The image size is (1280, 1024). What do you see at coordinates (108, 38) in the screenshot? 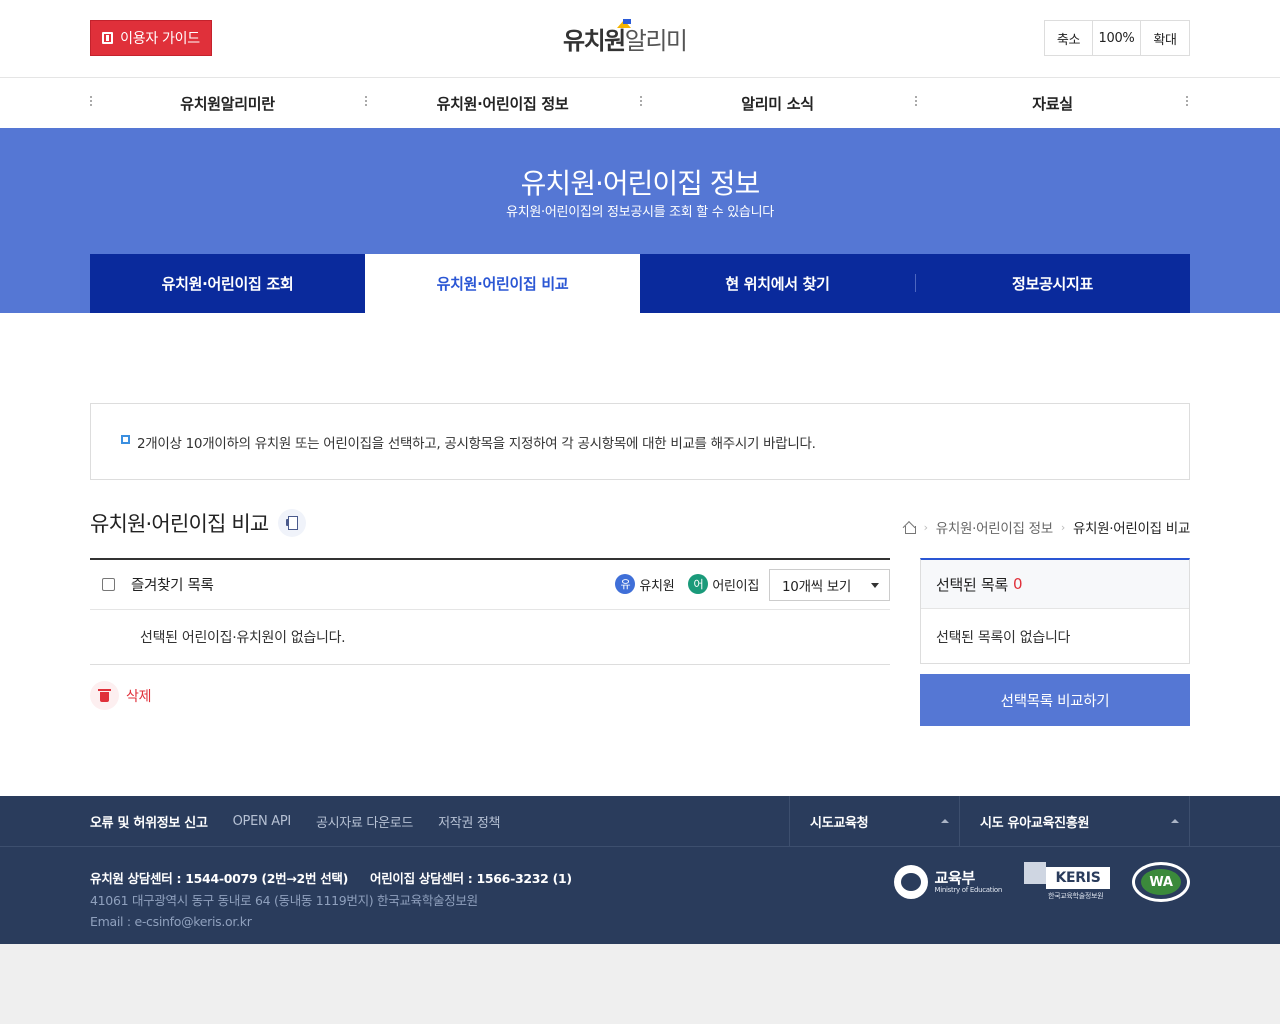
I see `book-icon` at bounding box center [108, 38].